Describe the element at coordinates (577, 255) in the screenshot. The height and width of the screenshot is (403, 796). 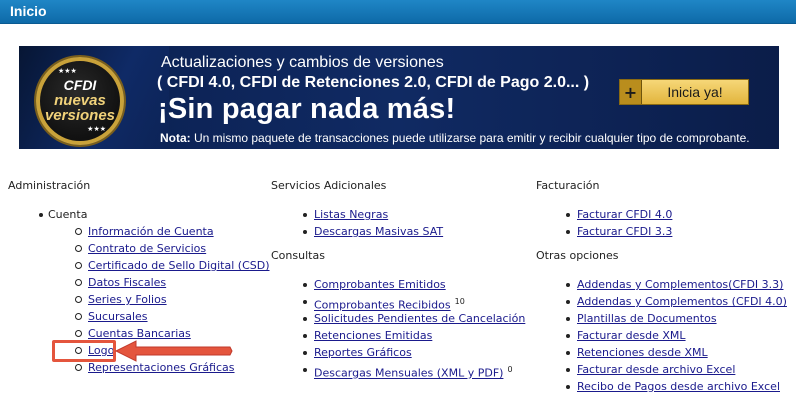
I see `otras-opciones-heading: Otras opciones` at that location.